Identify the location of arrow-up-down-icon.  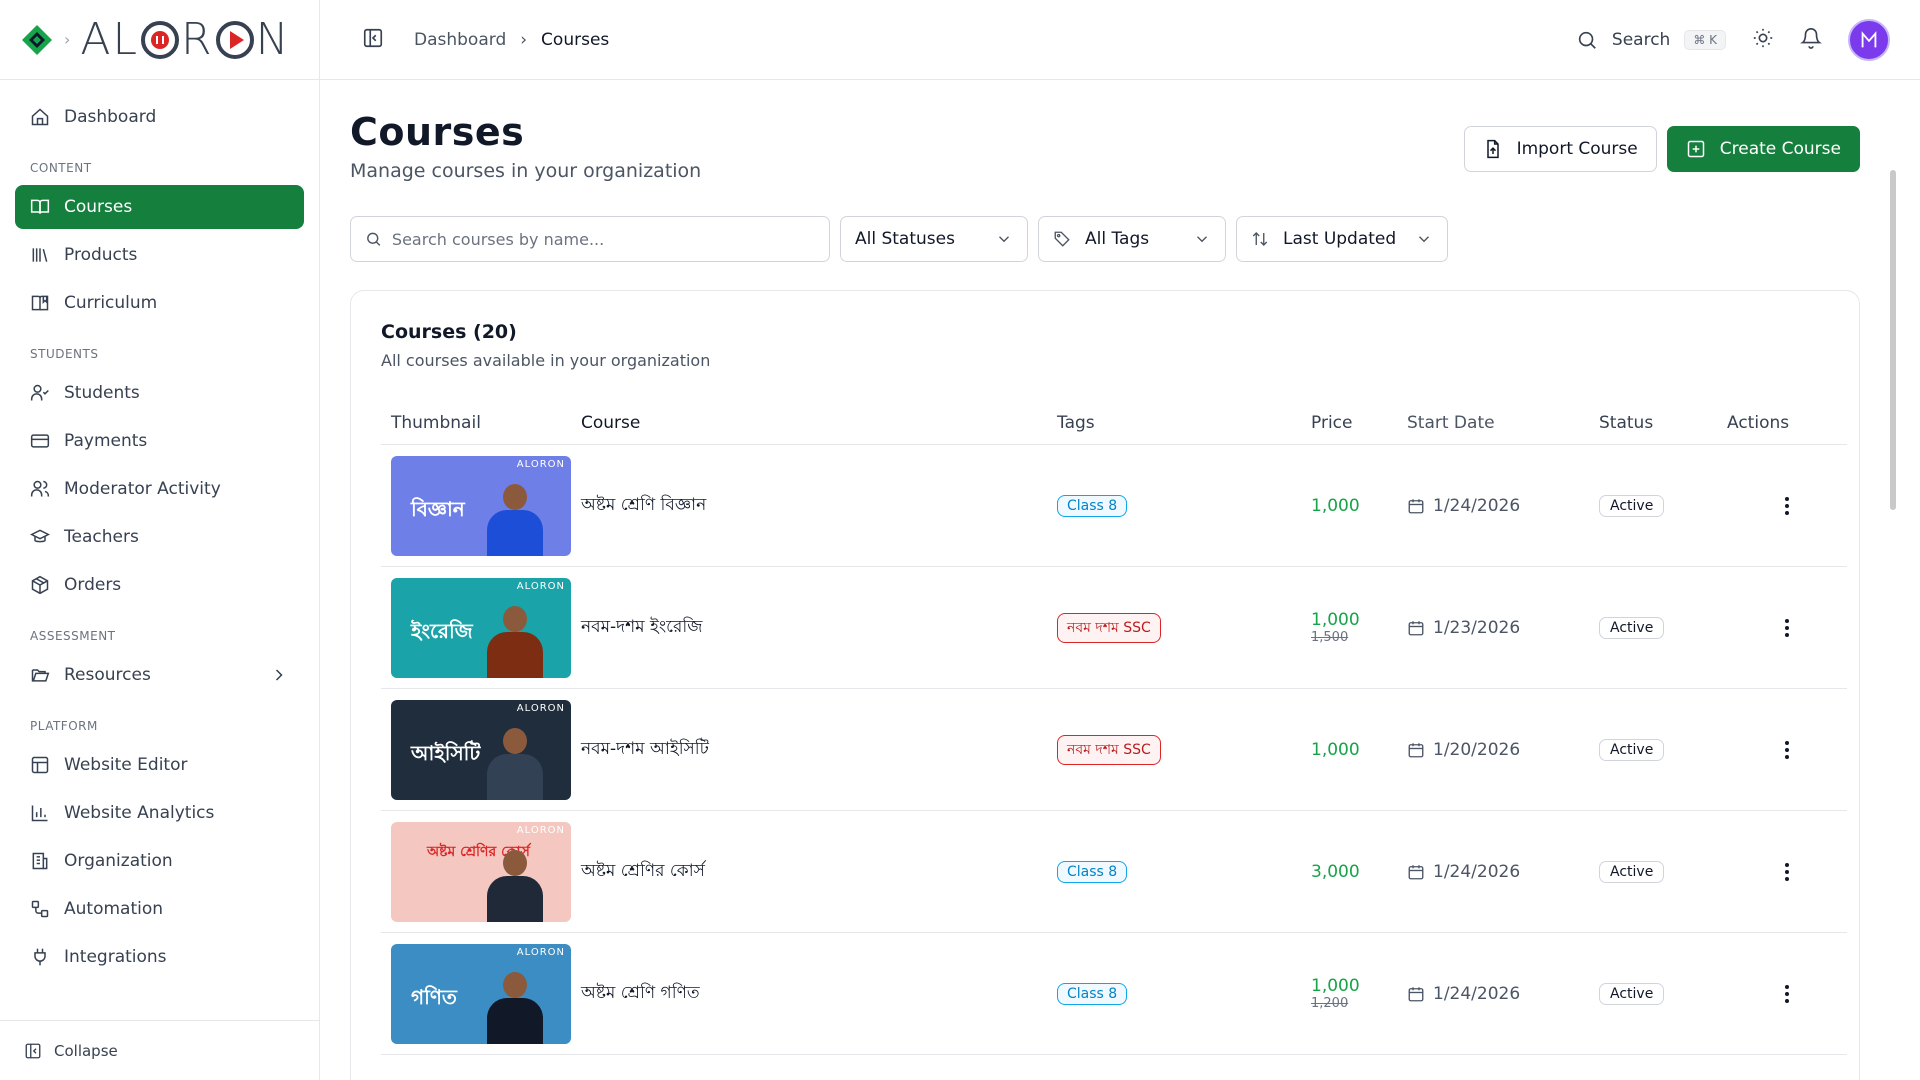
(1260, 239).